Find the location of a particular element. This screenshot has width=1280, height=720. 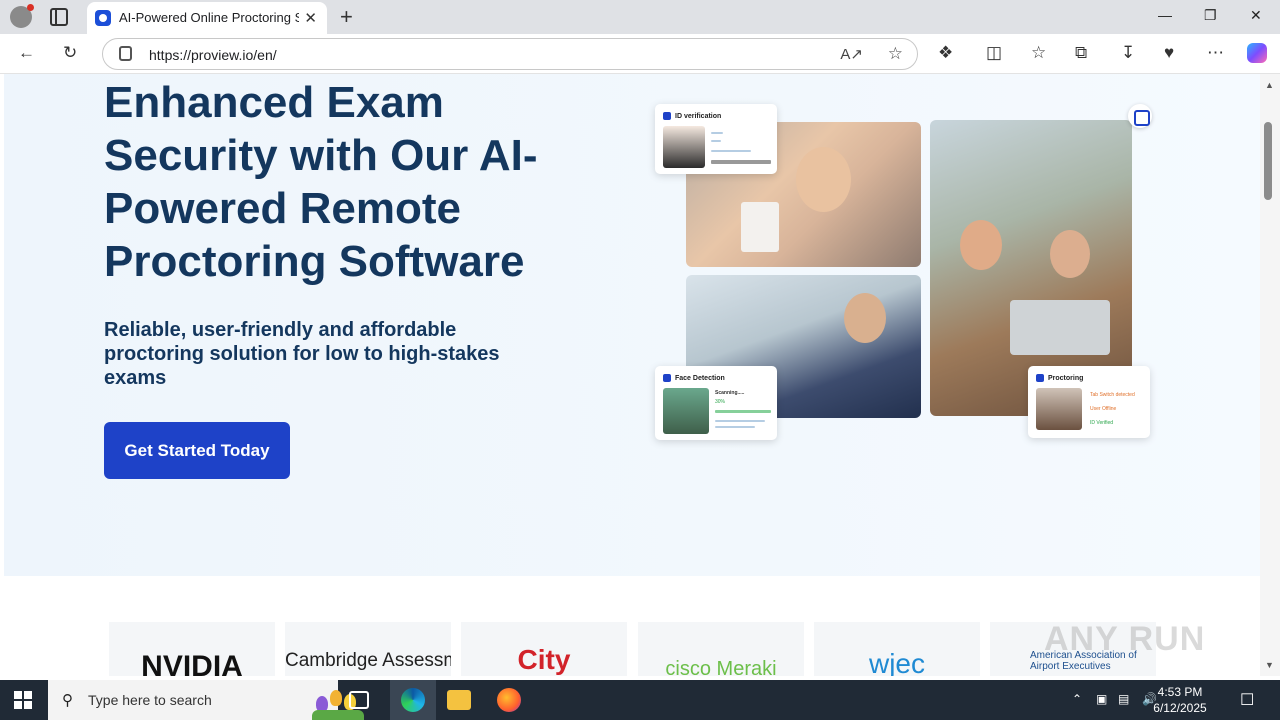

proctoring-alert-3: ID Verified is located at coordinates (1102, 423).